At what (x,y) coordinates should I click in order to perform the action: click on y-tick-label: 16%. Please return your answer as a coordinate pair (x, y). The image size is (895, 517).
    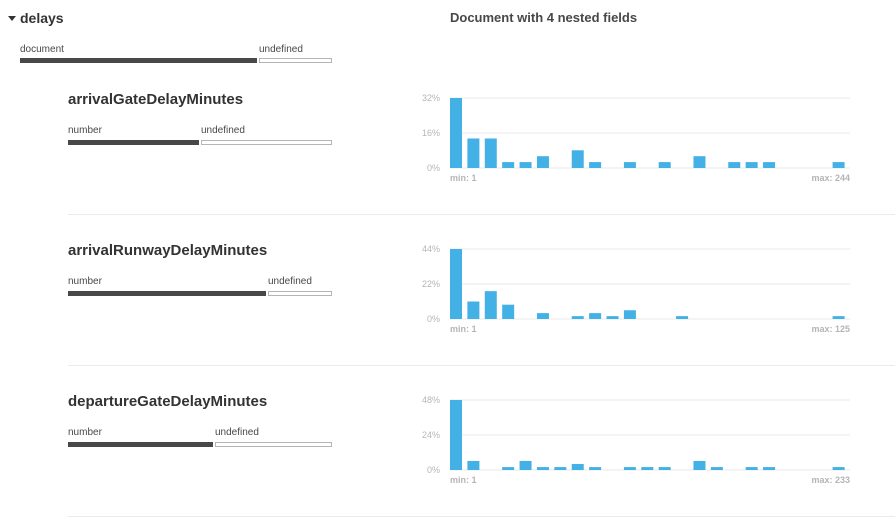
    Looking at the image, I should click on (431, 133).